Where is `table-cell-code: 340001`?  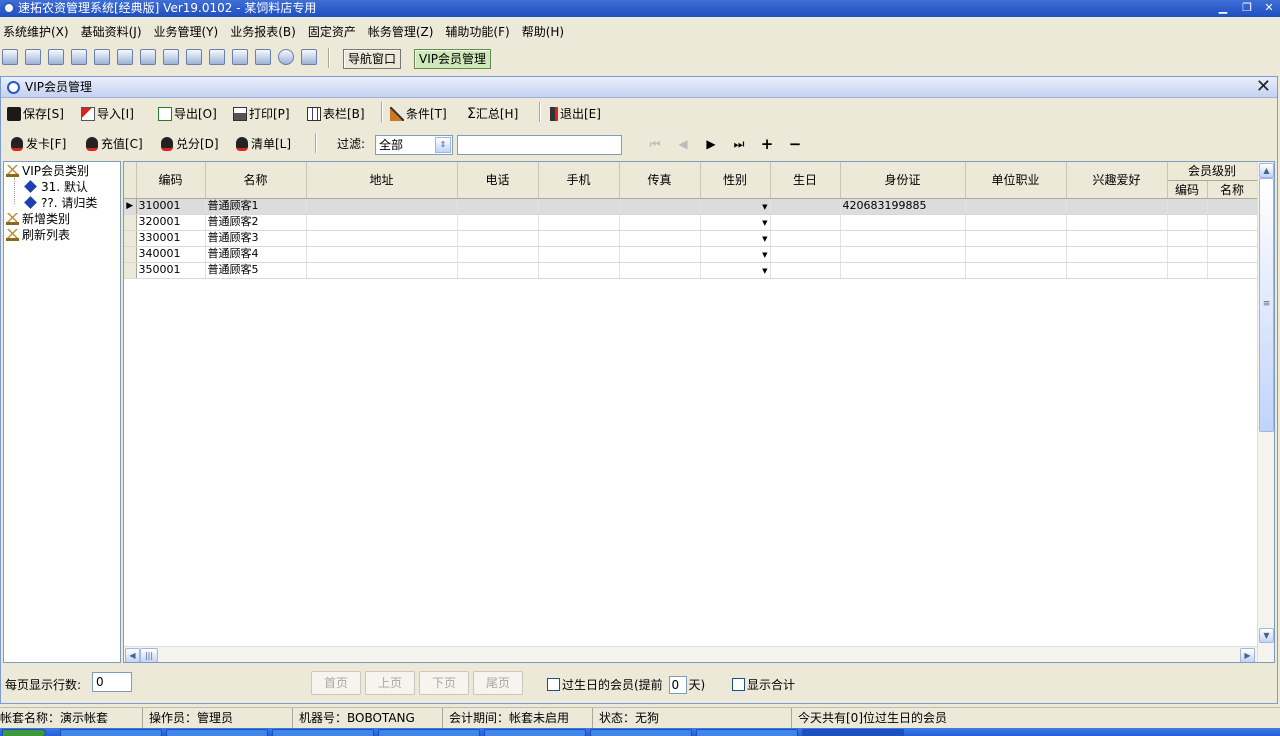 table-cell-code: 340001 is located at coordinates (171, 254).